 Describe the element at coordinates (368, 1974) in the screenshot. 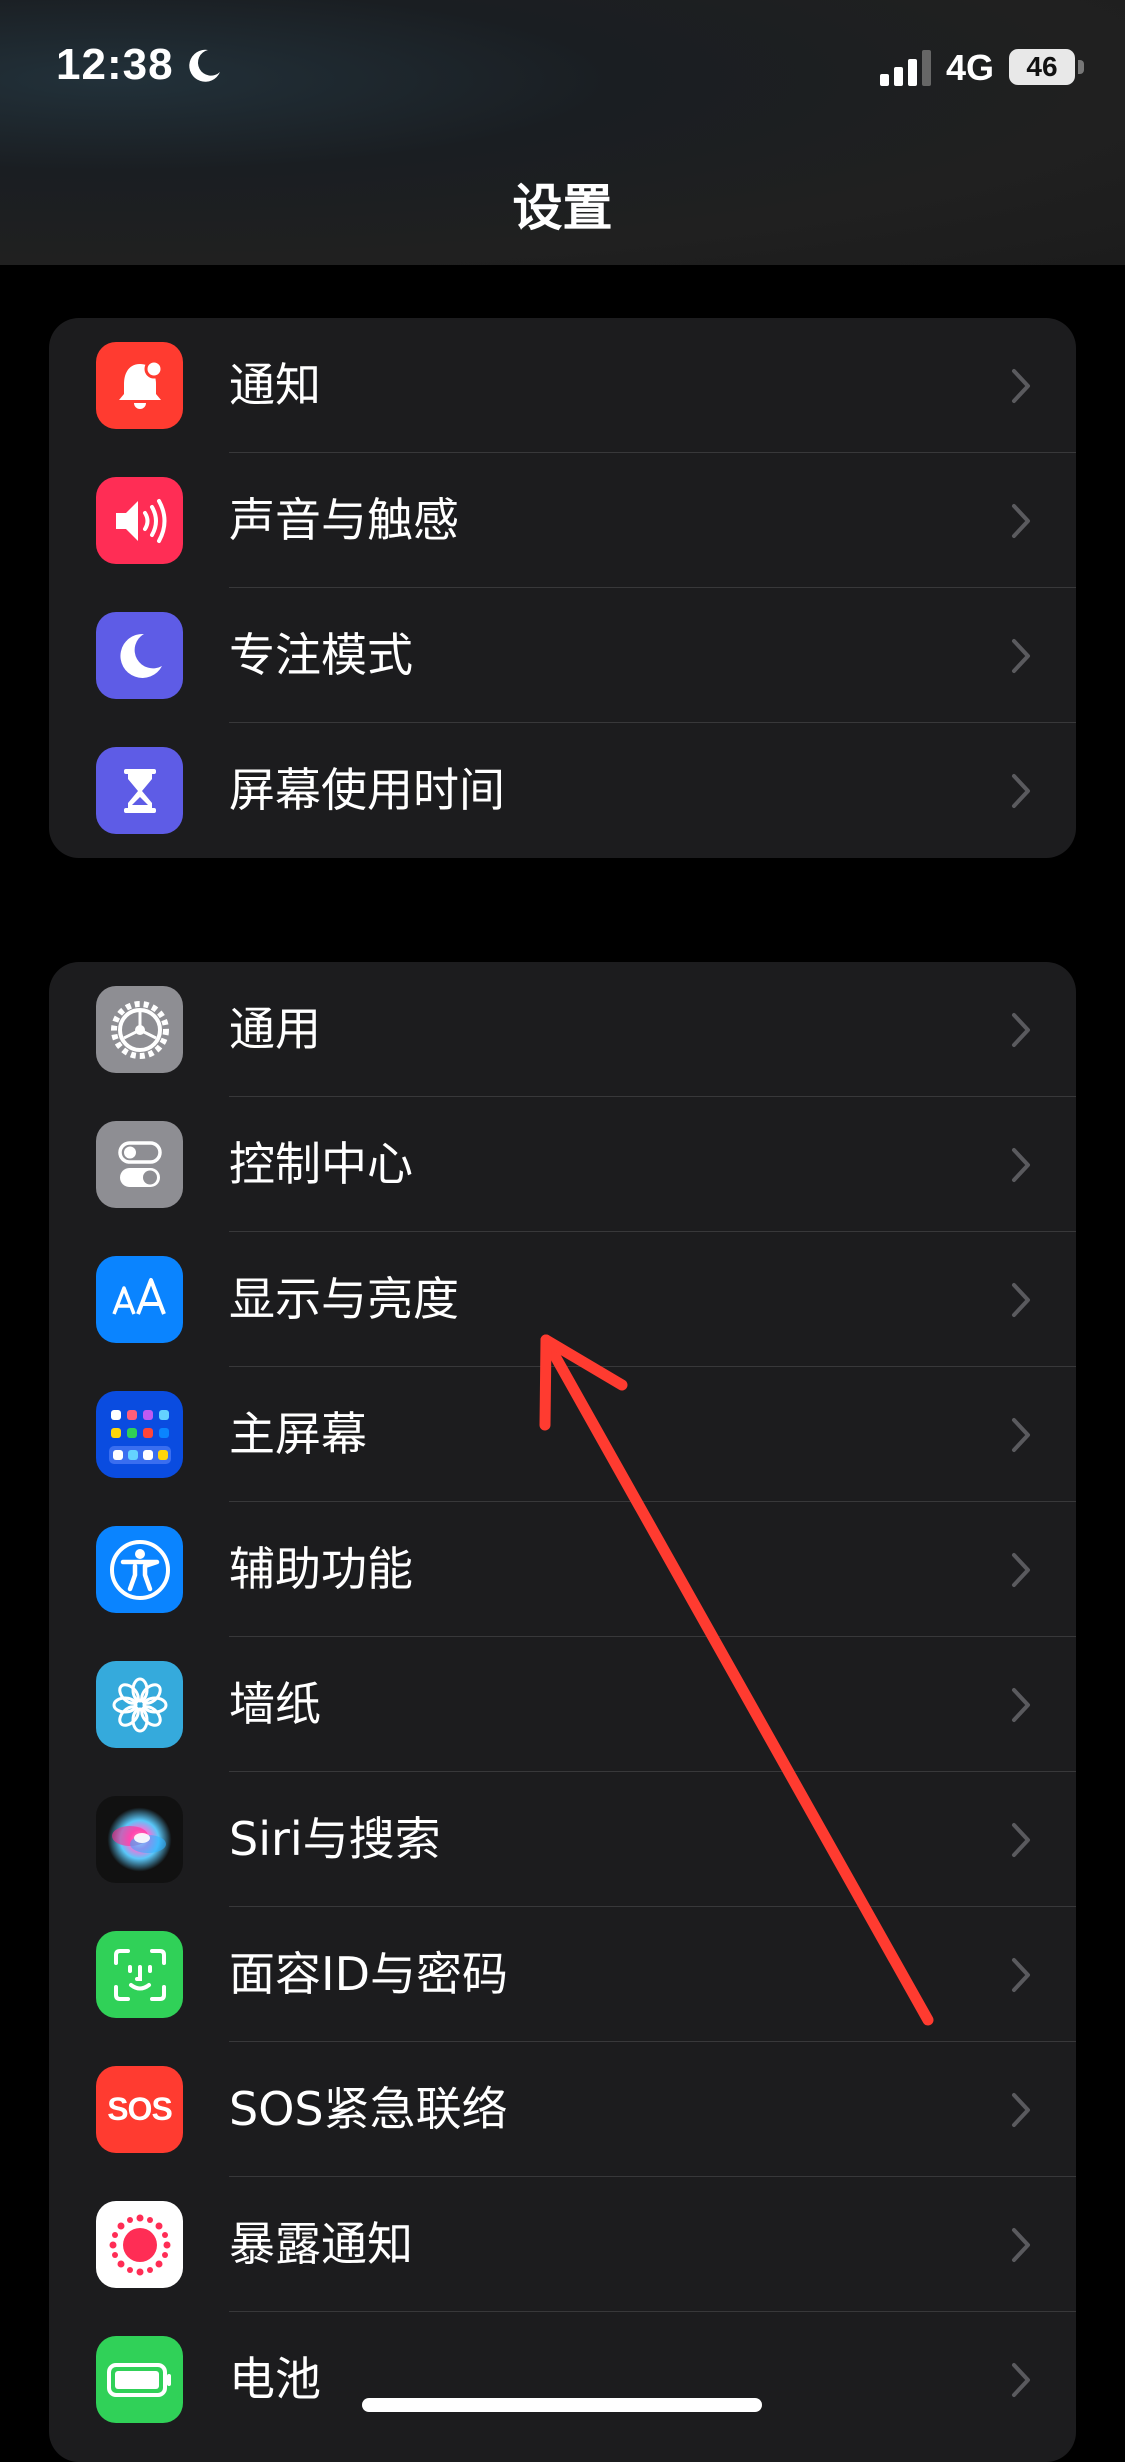

I see `settings-row-label: 面容ID与密码` at that location.